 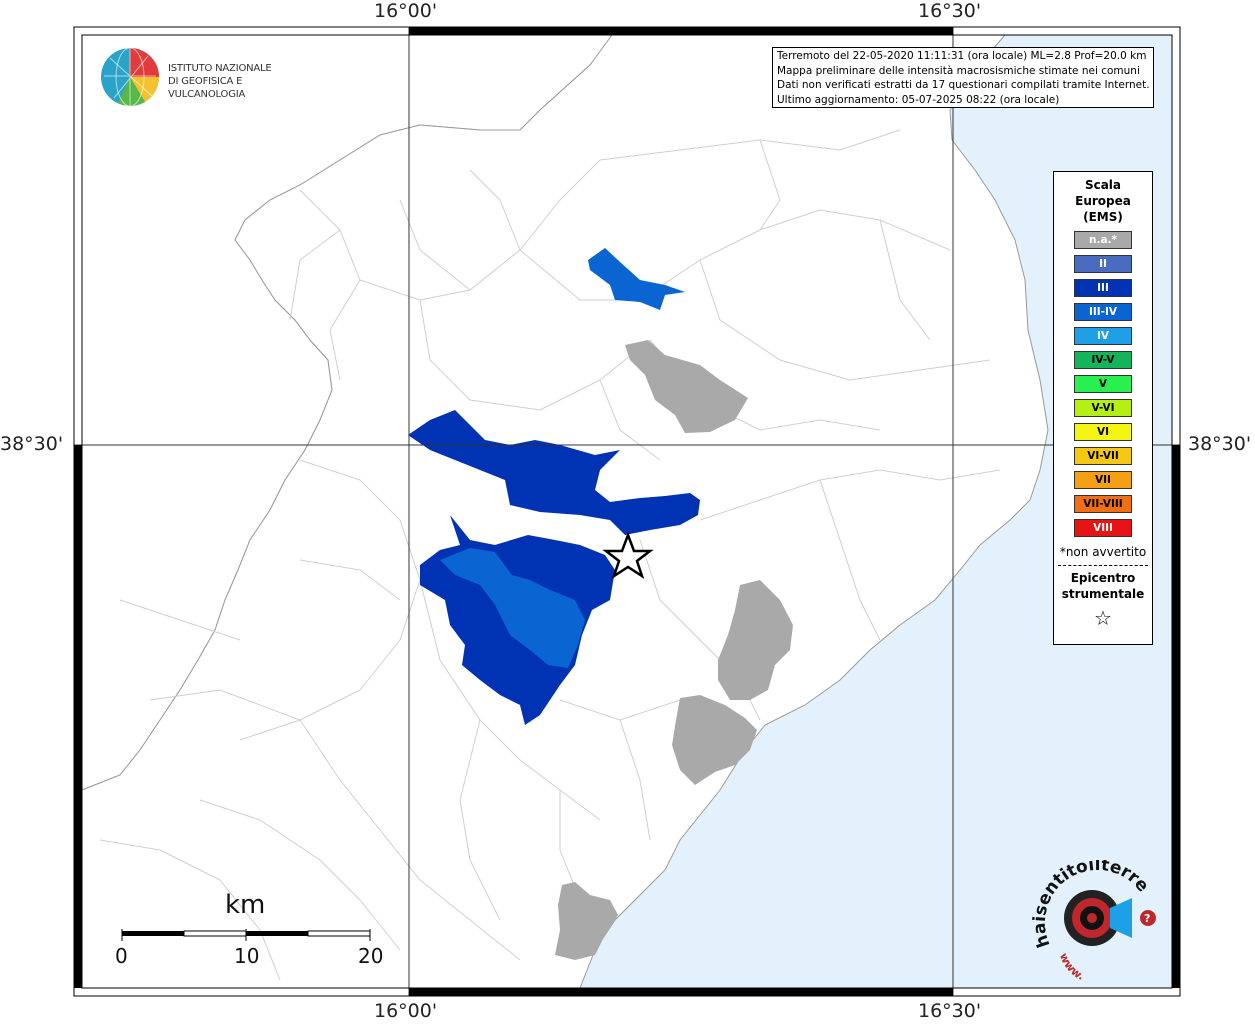 I want to click on legend-item: IV, so click(x=1103, y=336).